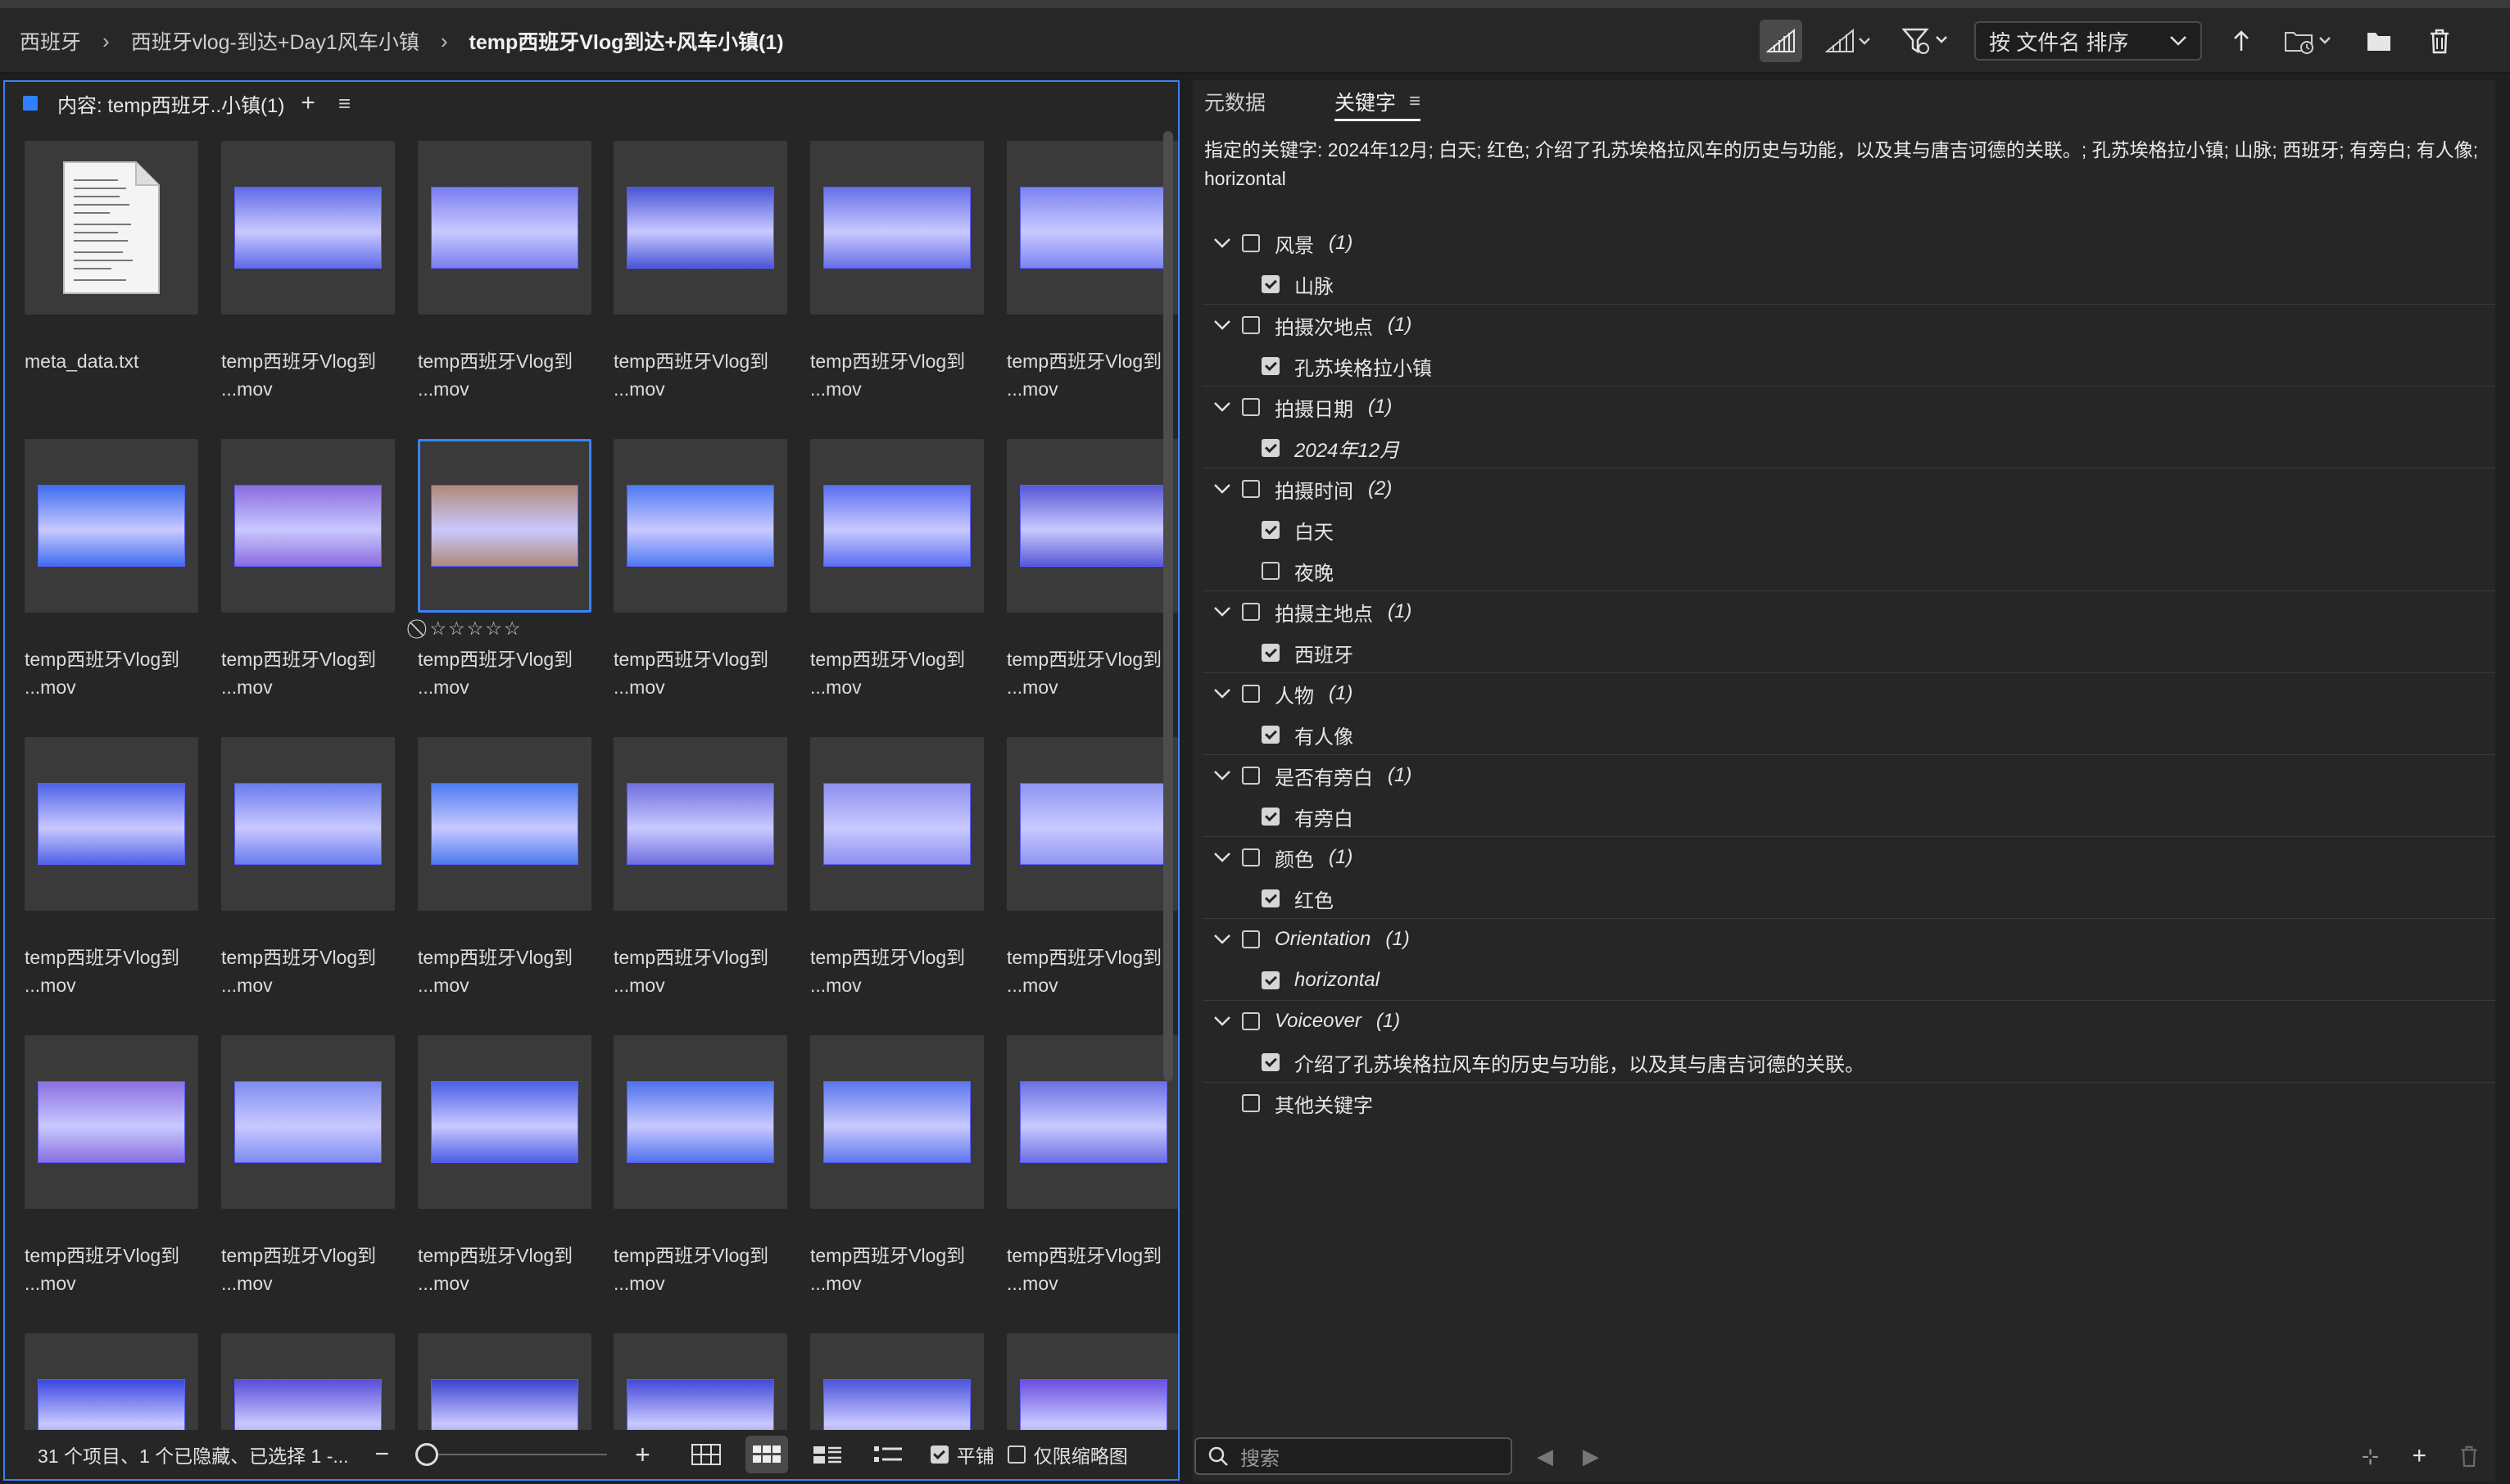 The height and width of the screenshot is (1484, 2510). I want to click on keyword-group: 风景 (1), so click(1849, 243).